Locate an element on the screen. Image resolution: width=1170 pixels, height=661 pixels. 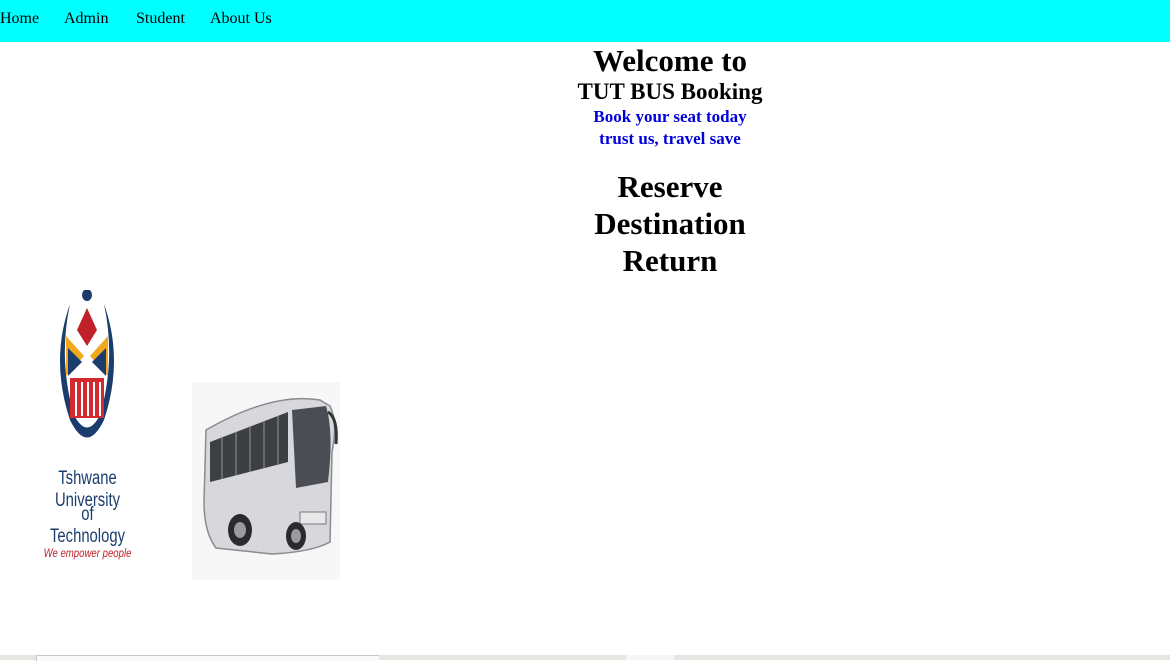
menu-return: Return is located at coordinates (670, 261).